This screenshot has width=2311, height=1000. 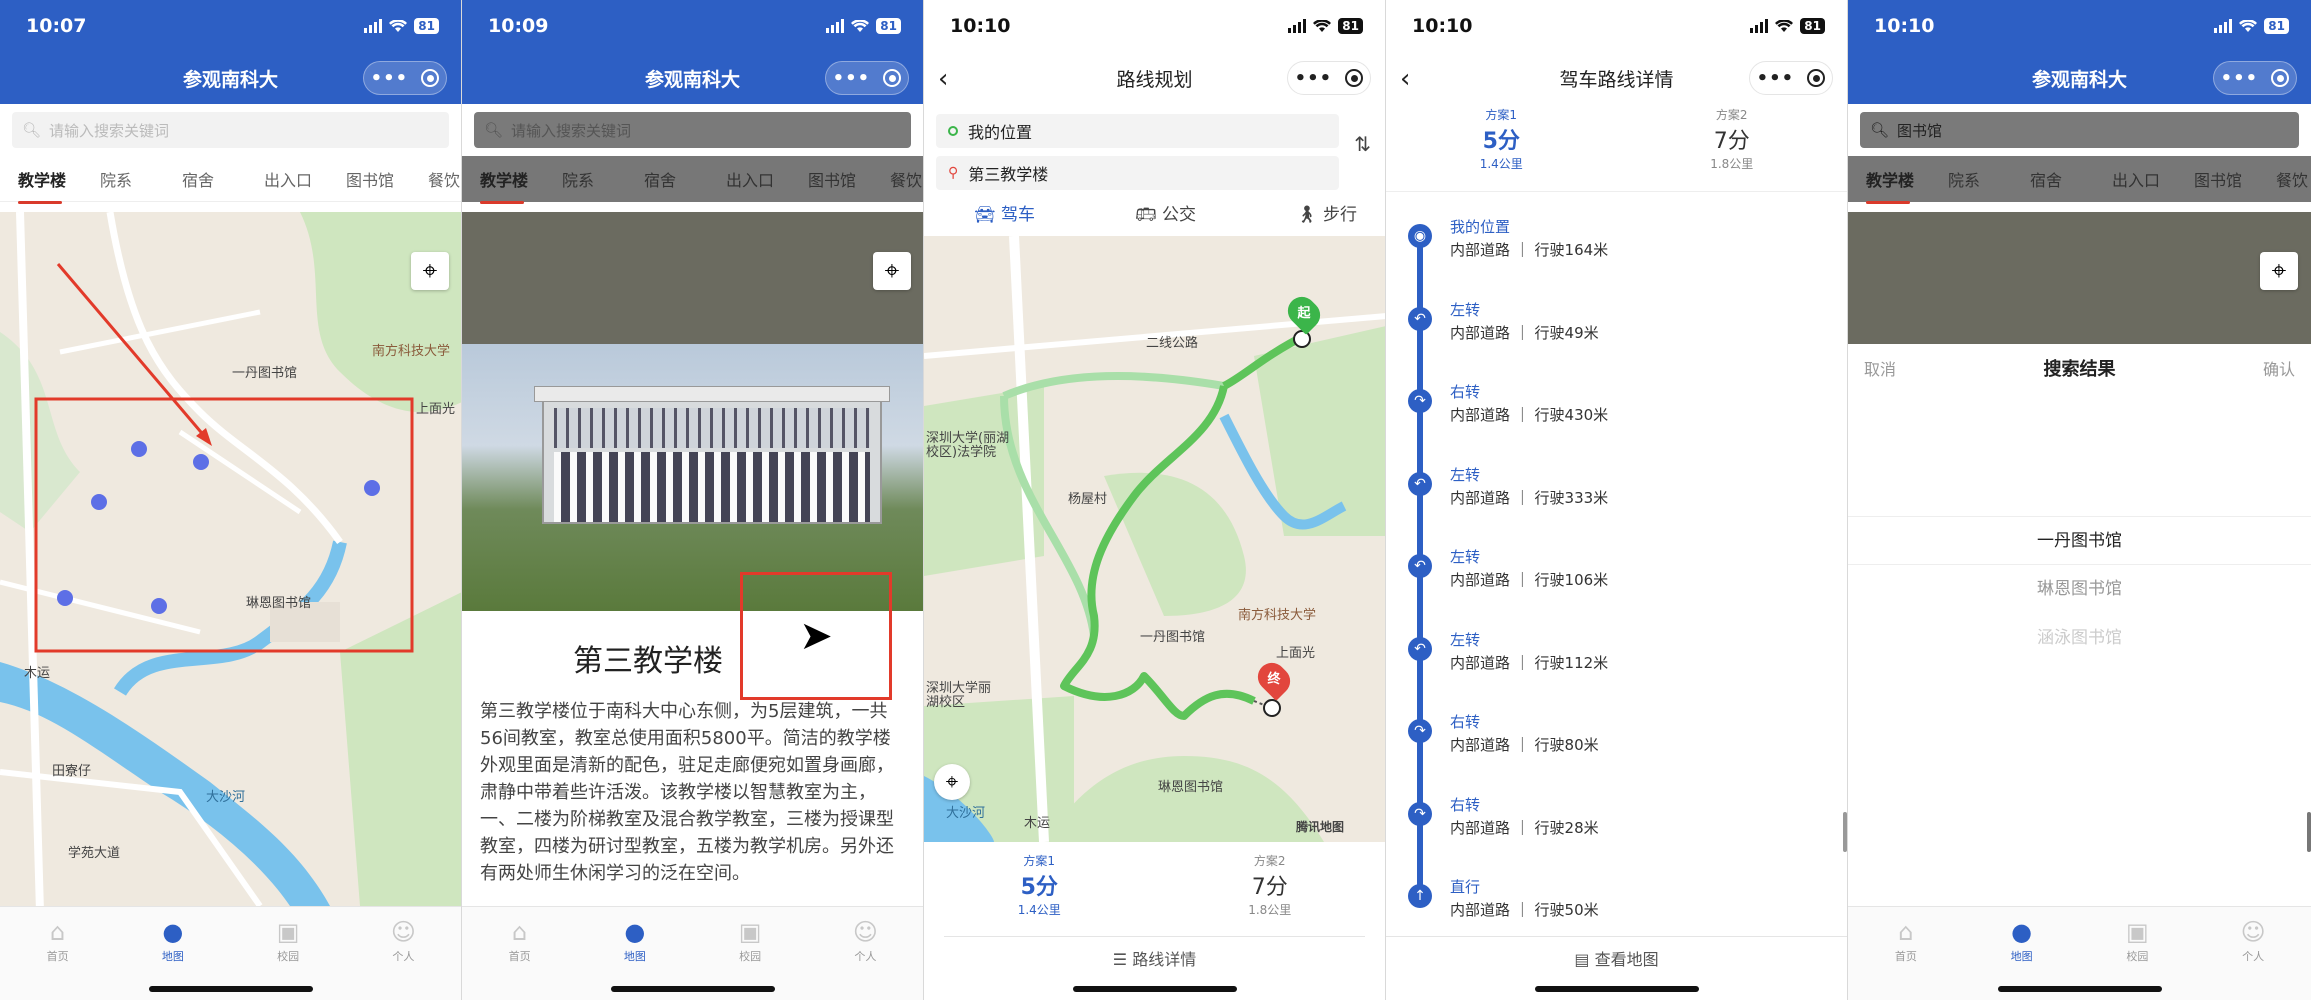 I want to click on route-detail-button: ☰ 路线详情, so click(x=1154, y=958).